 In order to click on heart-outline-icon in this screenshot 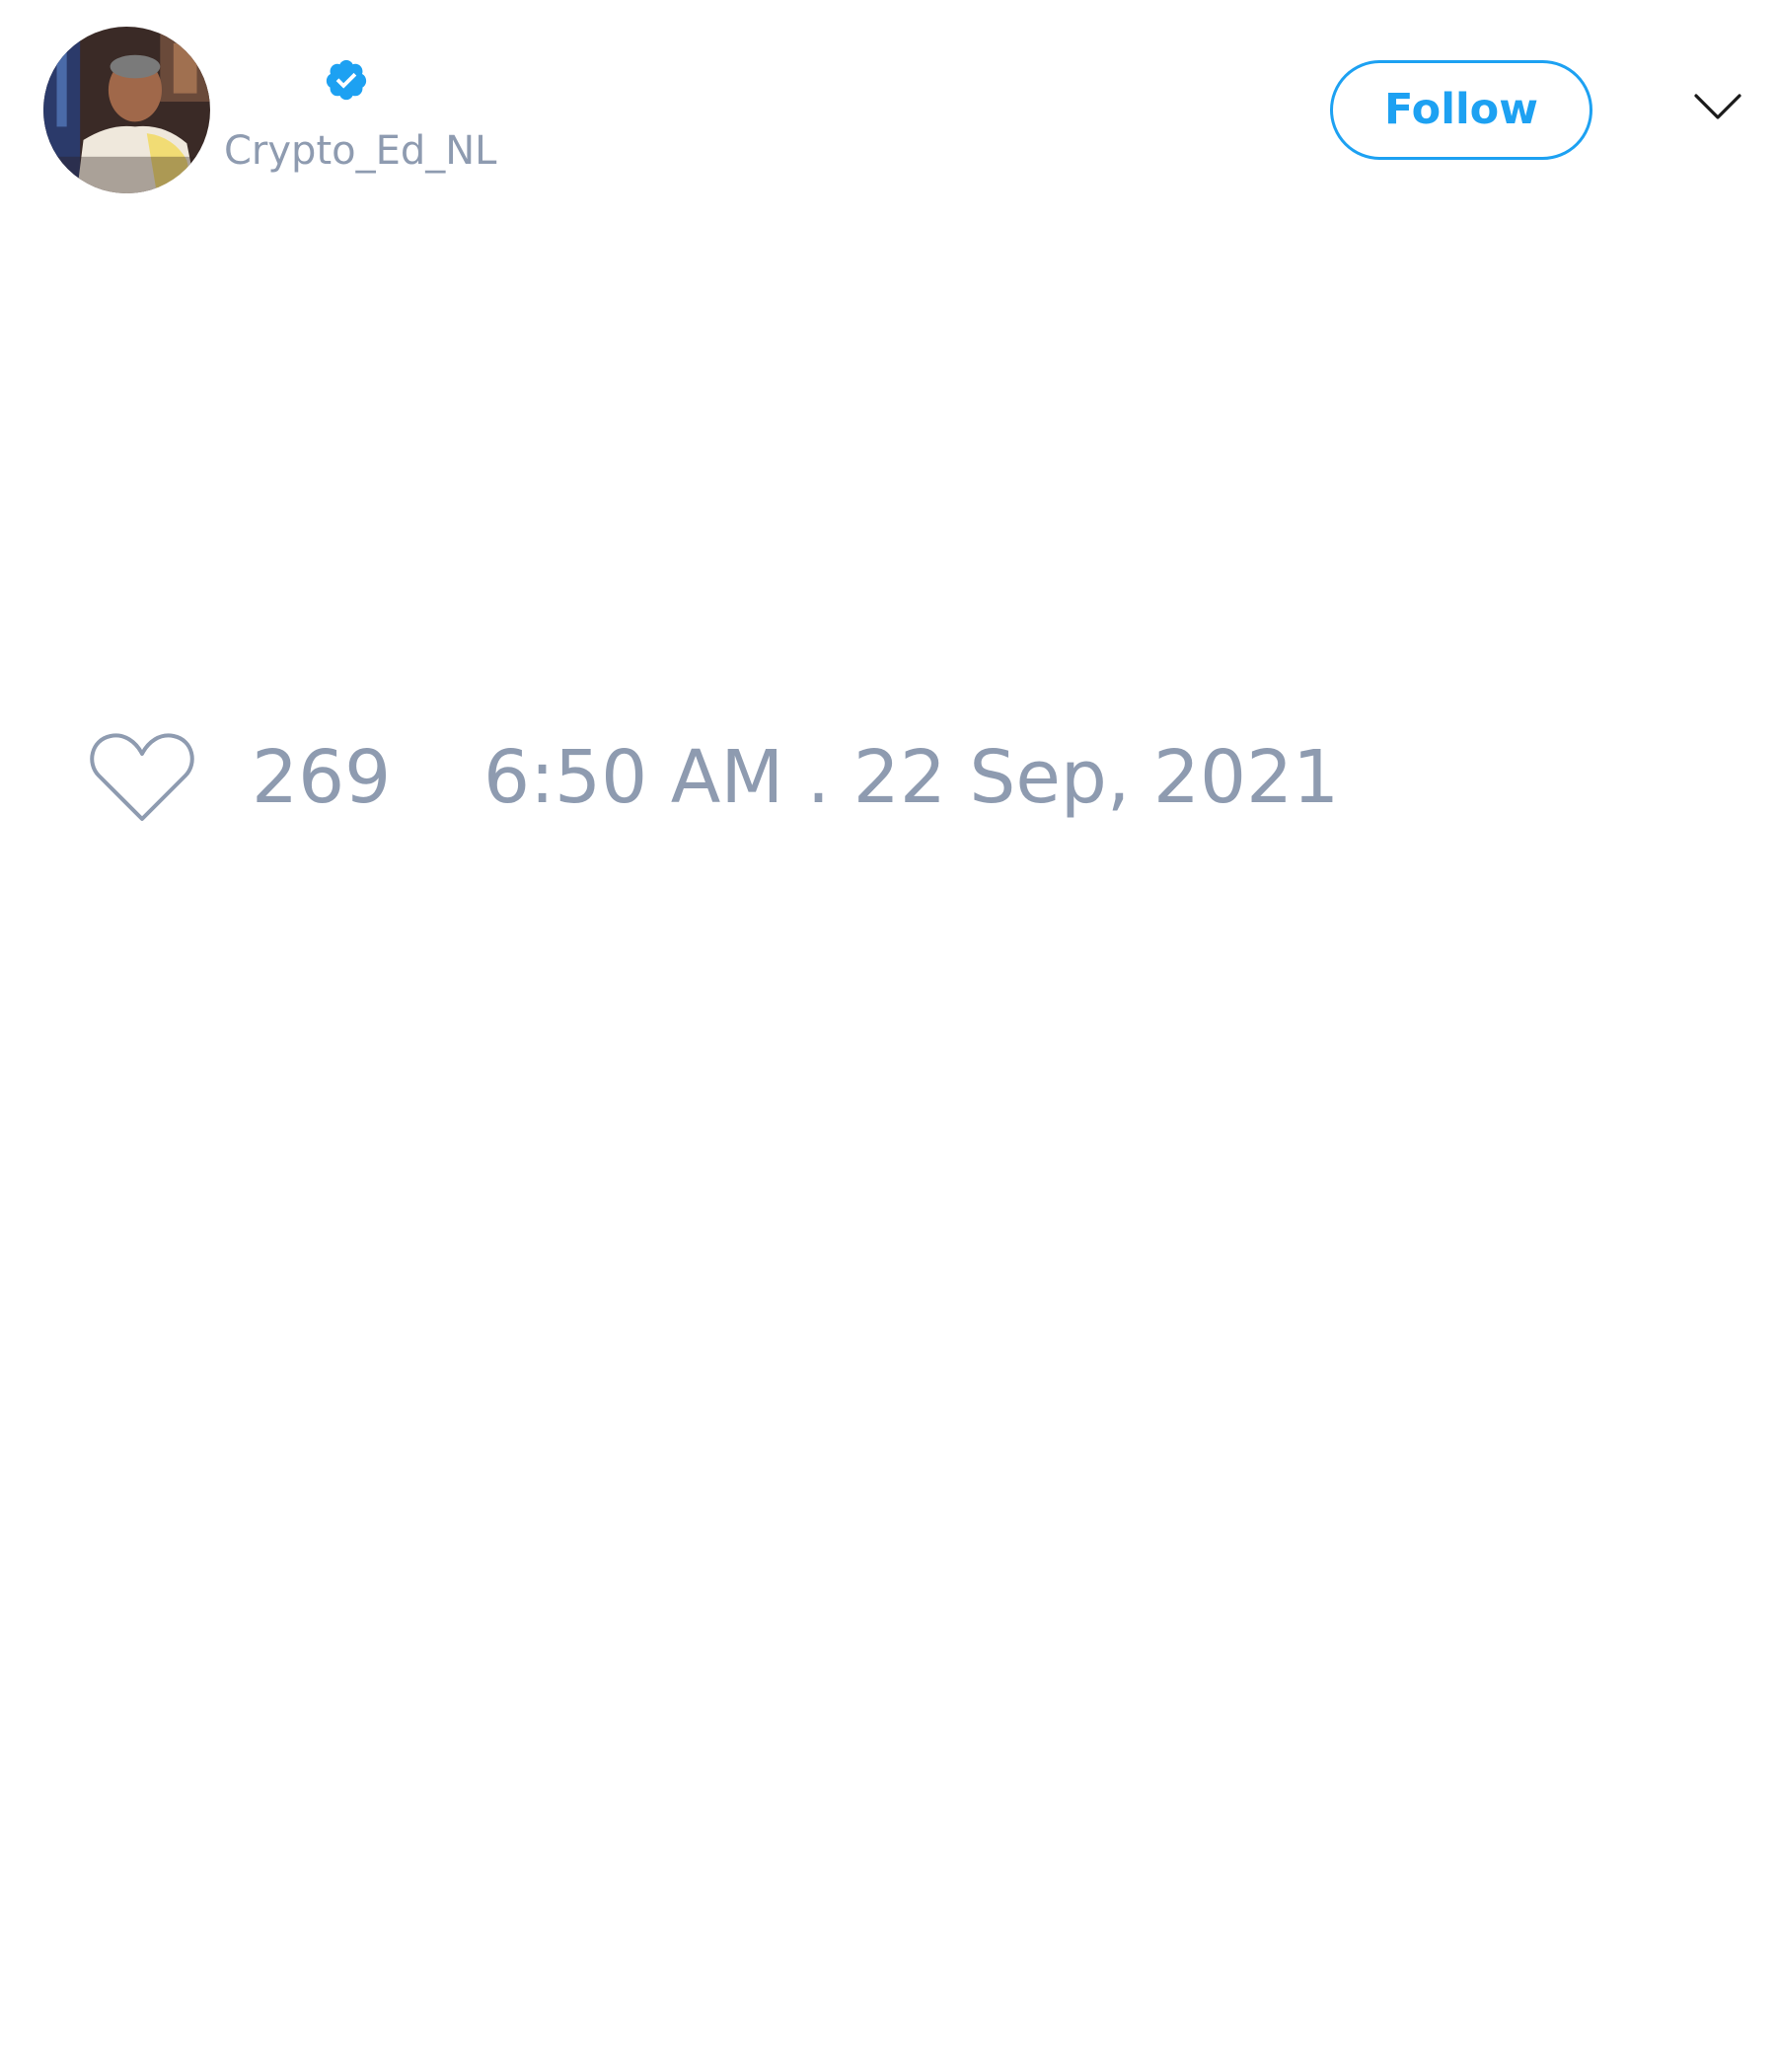, I will do `click(142, 777)`.